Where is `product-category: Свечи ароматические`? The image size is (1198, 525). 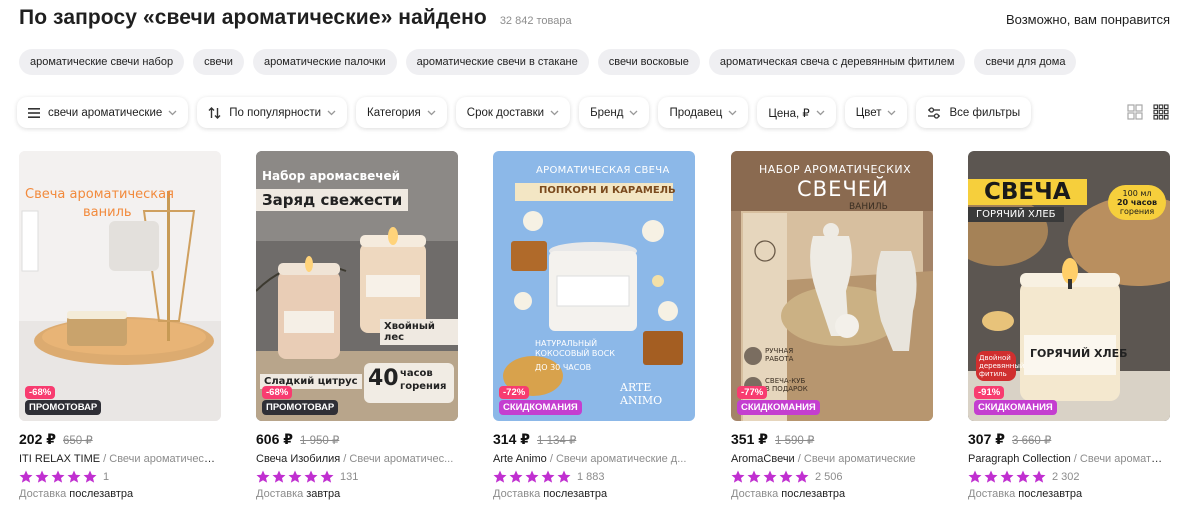 product-category: Свечи ароматические is located at coordinates (859, 459).